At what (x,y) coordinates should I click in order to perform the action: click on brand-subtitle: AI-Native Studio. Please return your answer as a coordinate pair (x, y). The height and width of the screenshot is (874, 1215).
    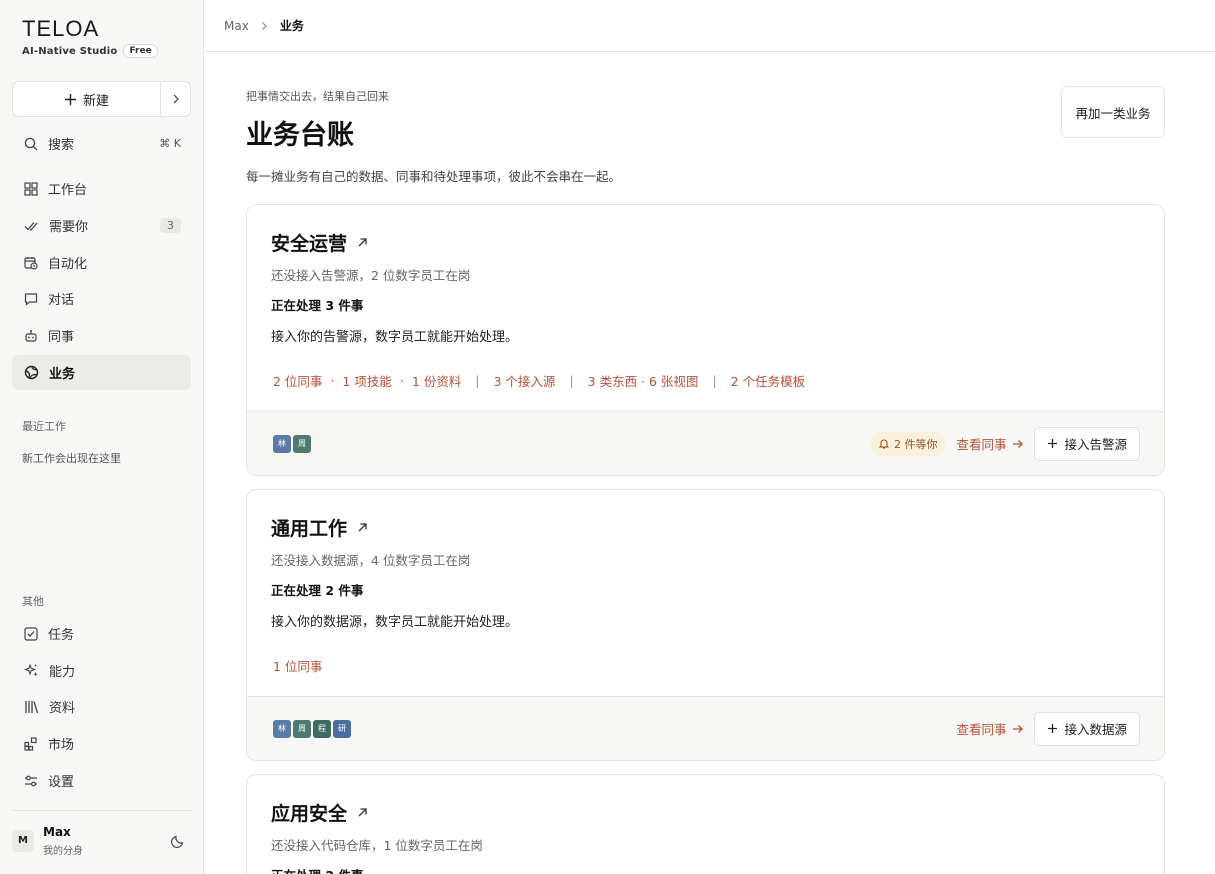
    Looking at the image, I should click on (70, 51).